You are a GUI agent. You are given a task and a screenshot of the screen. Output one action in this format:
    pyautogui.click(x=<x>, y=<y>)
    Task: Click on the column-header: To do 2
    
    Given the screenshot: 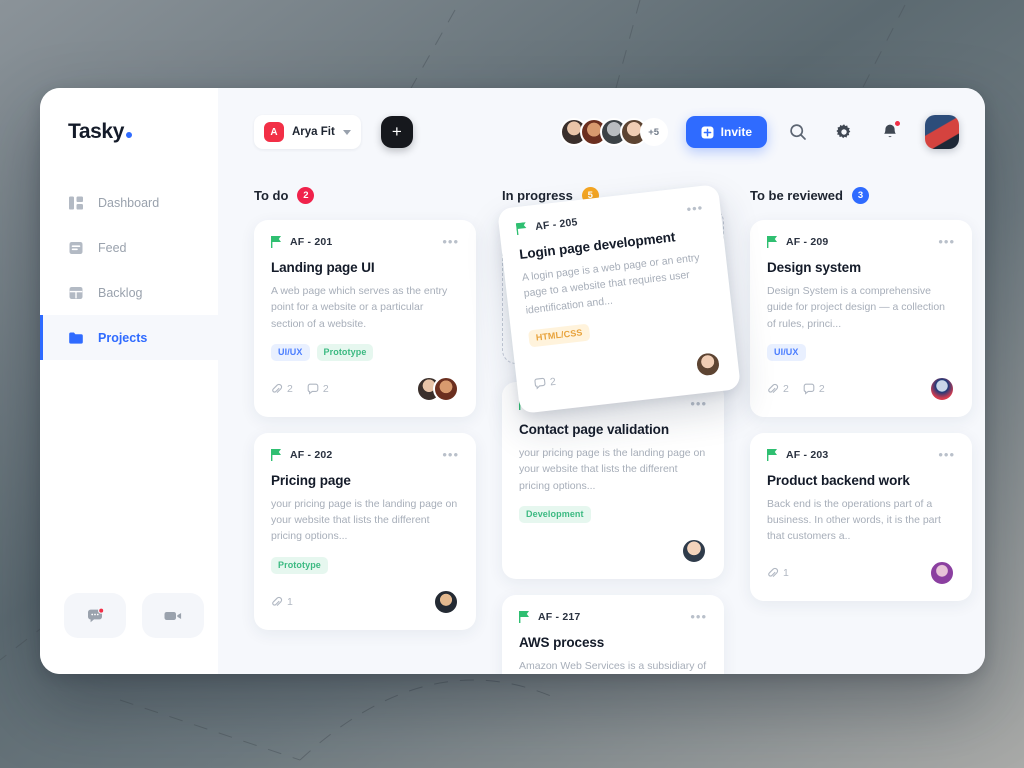 What is the action you would take?
    pyautogui.click(x=365, y=195)
    